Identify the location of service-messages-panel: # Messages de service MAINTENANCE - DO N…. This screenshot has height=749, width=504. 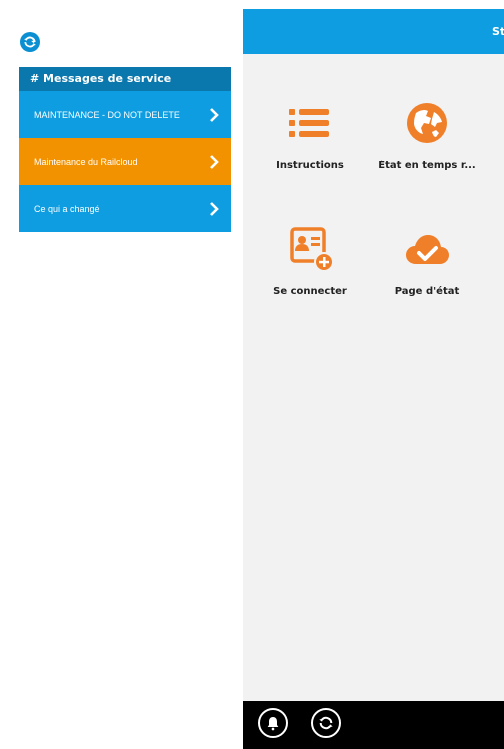
(125, 149).